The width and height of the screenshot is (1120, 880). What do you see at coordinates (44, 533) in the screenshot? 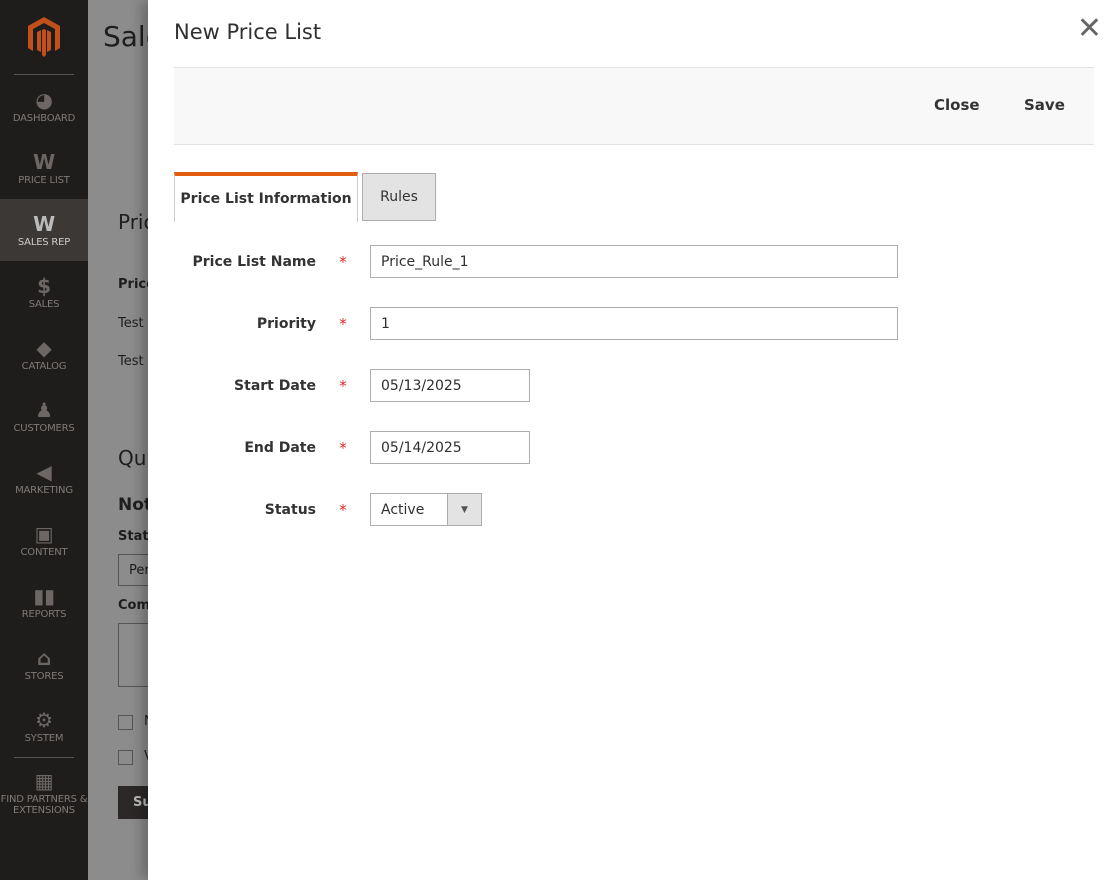
I see `layout-icon: ▣` at bounding box center [44, 533].